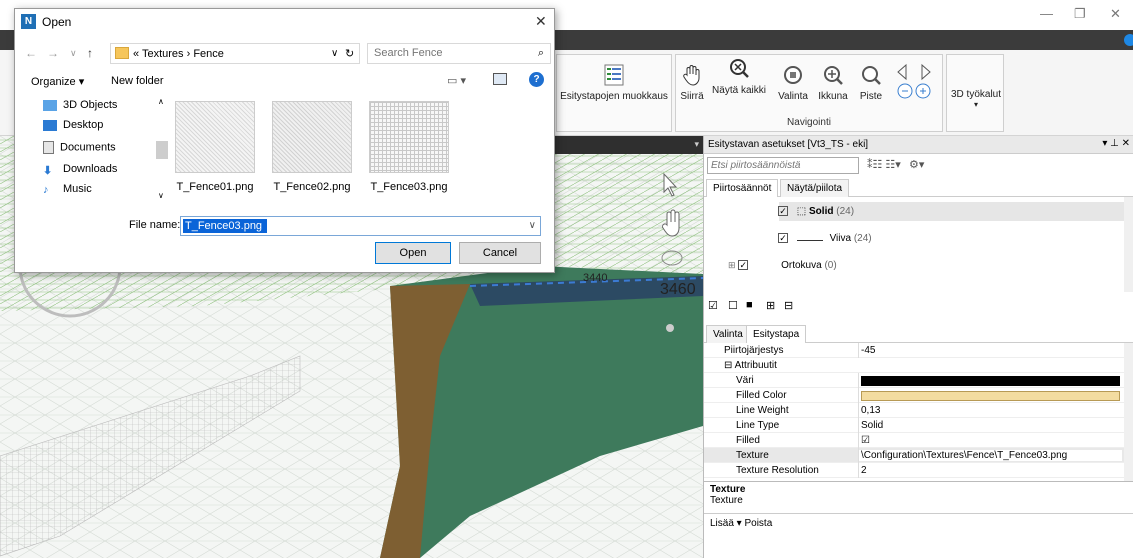 The width and height of the screenshot is (1133, 558). Describe the element at coordinates (825, 238) in the screenshot. I see `tree-item-line: ✓ Viiva (24)` at that location.